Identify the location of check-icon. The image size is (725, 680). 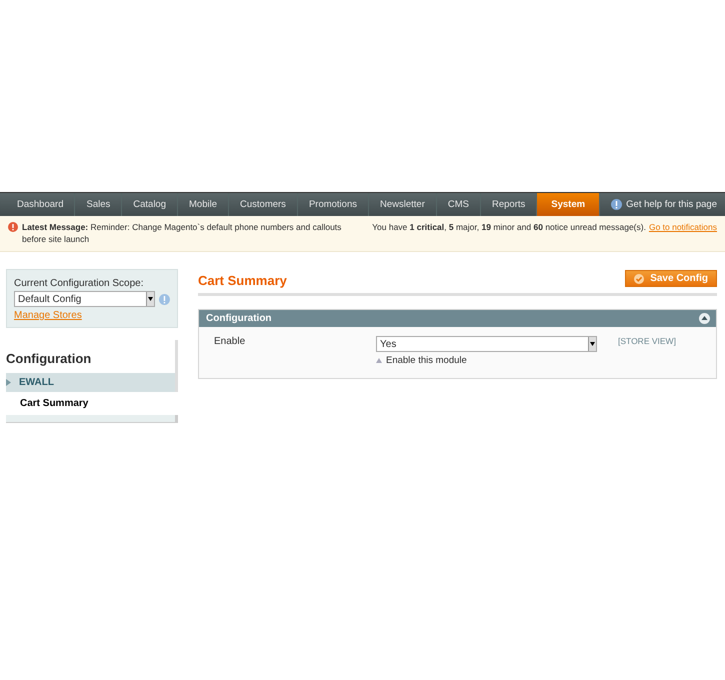
(639, 279).